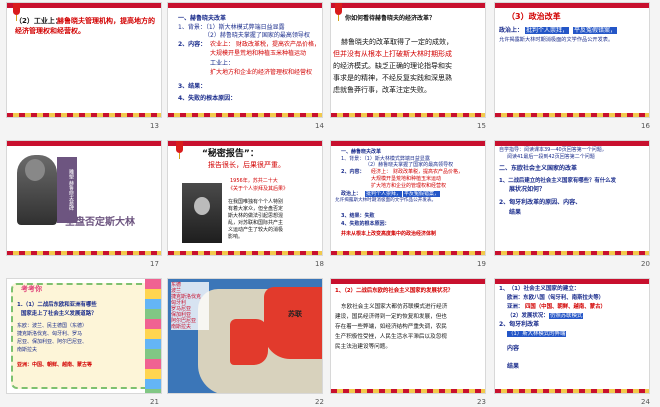 Image resolution: width=660 pixels, height=407 pixels. Describe the element at coordinates (384, 194) in the screenshot. I see `highlight-text: 批判个人崇拜，` at that location.